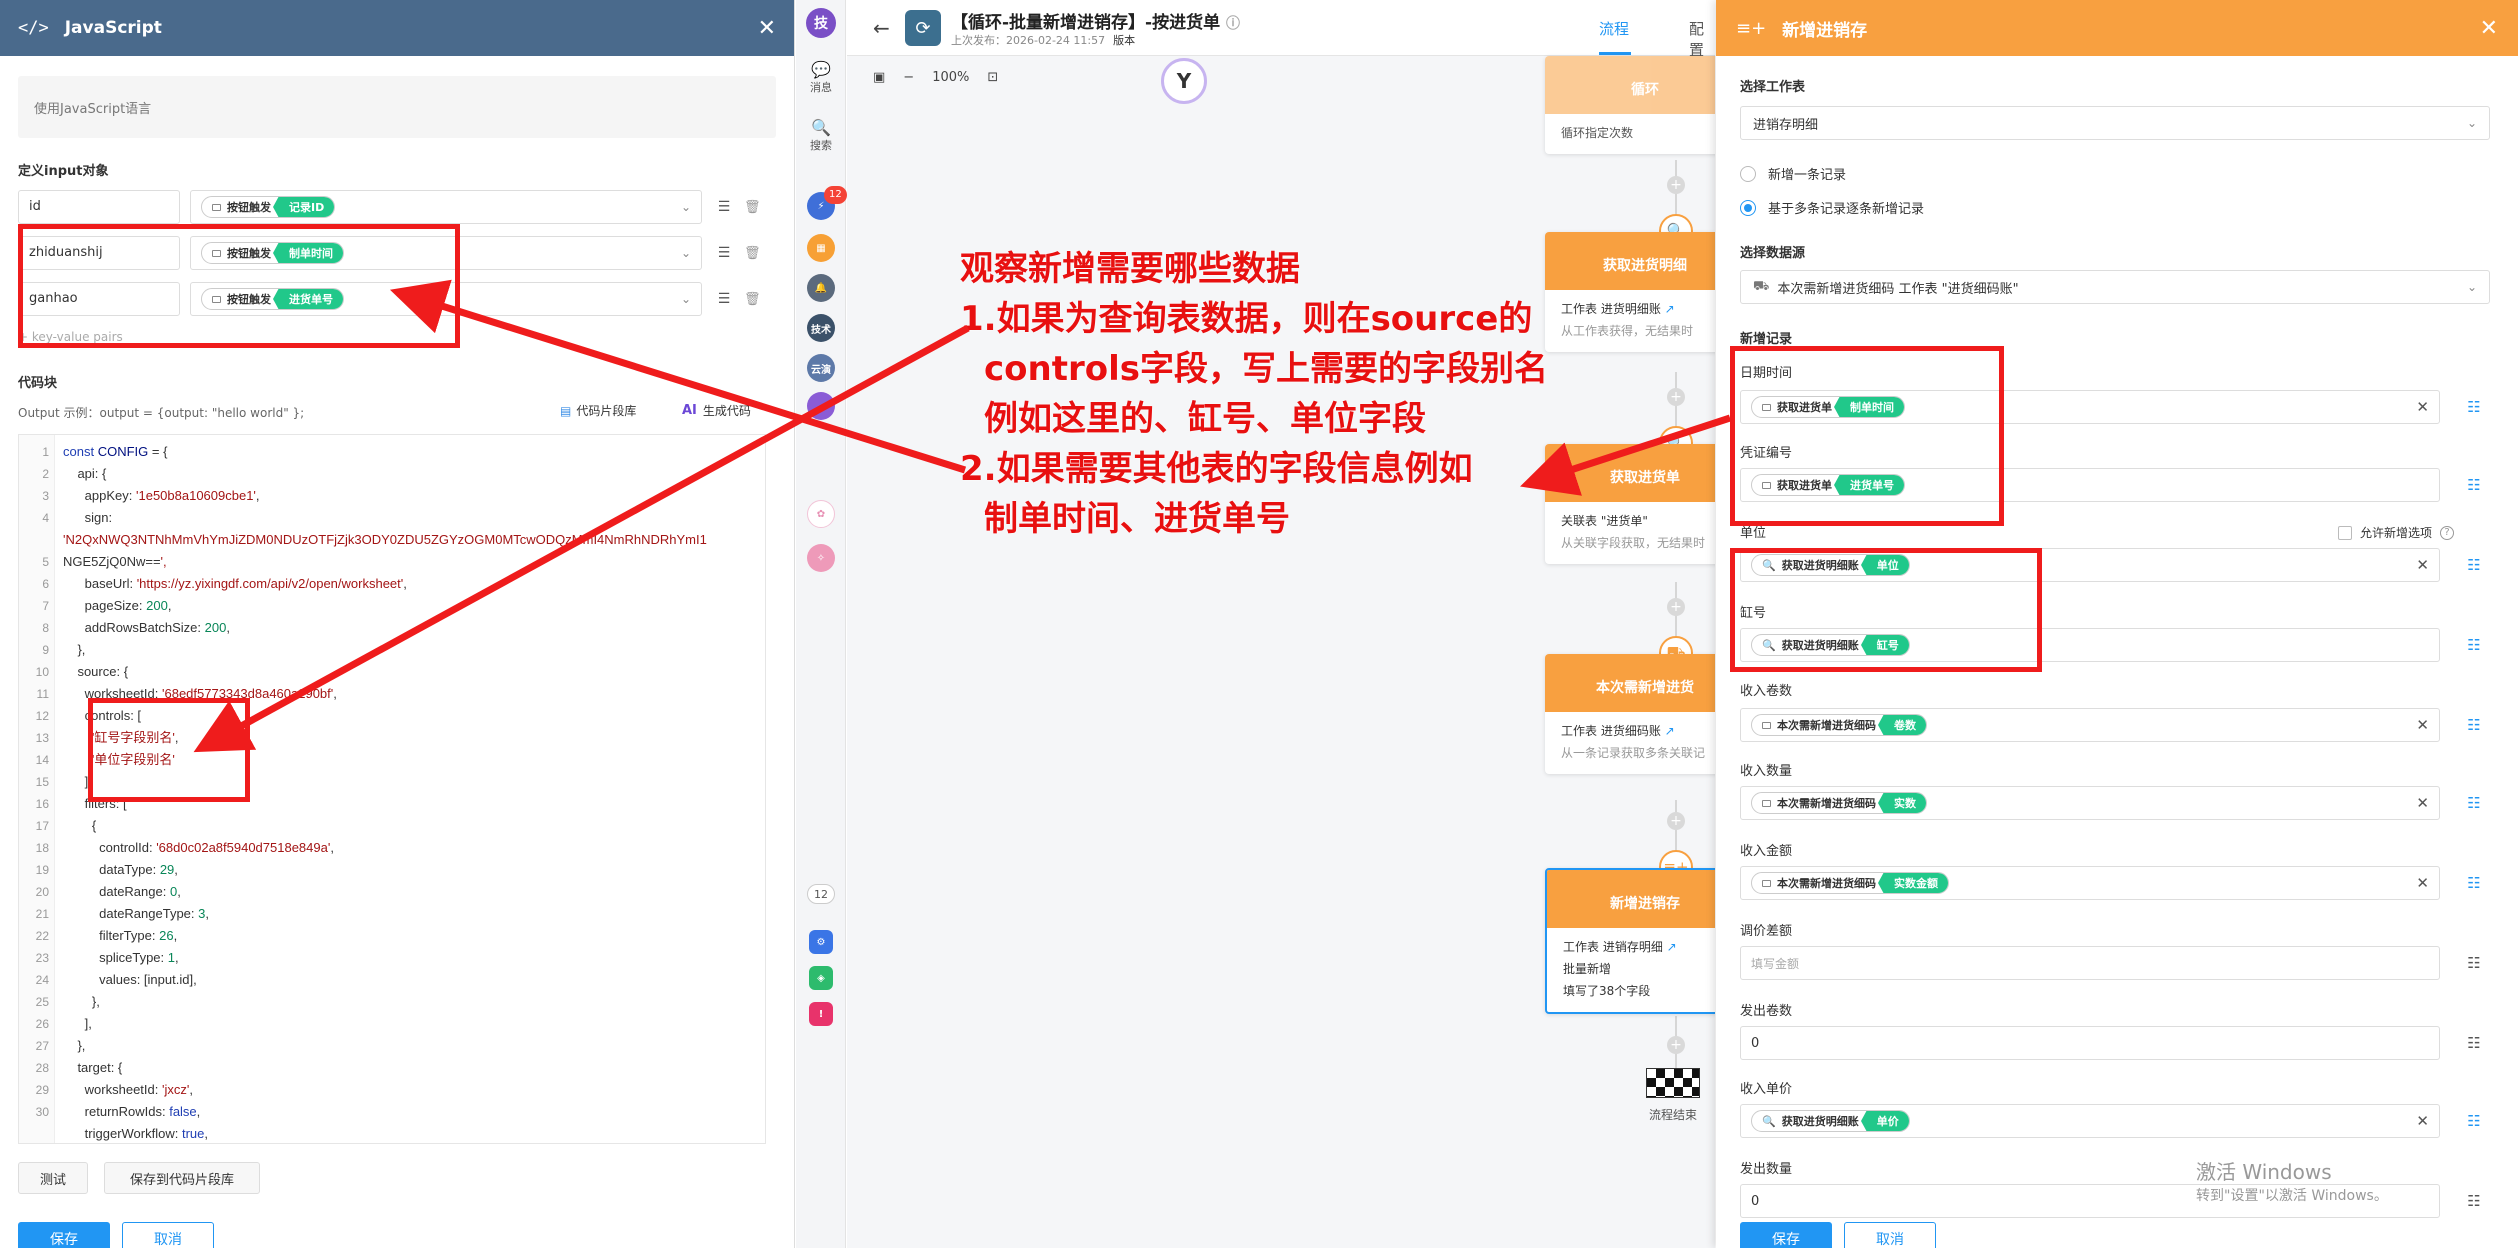 This screenshot has width=2518, height=1248. What do you see at coordinates (1793, 173) in the screenshot?
I see `radio-single-record: 新增一条记录` at bounding box center [1793, 173].